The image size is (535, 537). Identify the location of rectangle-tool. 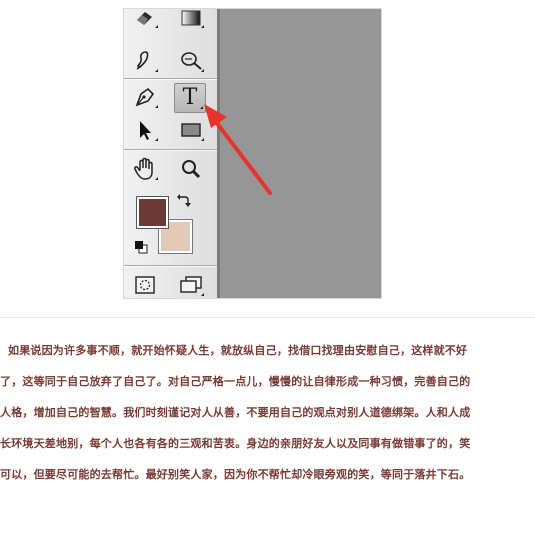
(191, 130).